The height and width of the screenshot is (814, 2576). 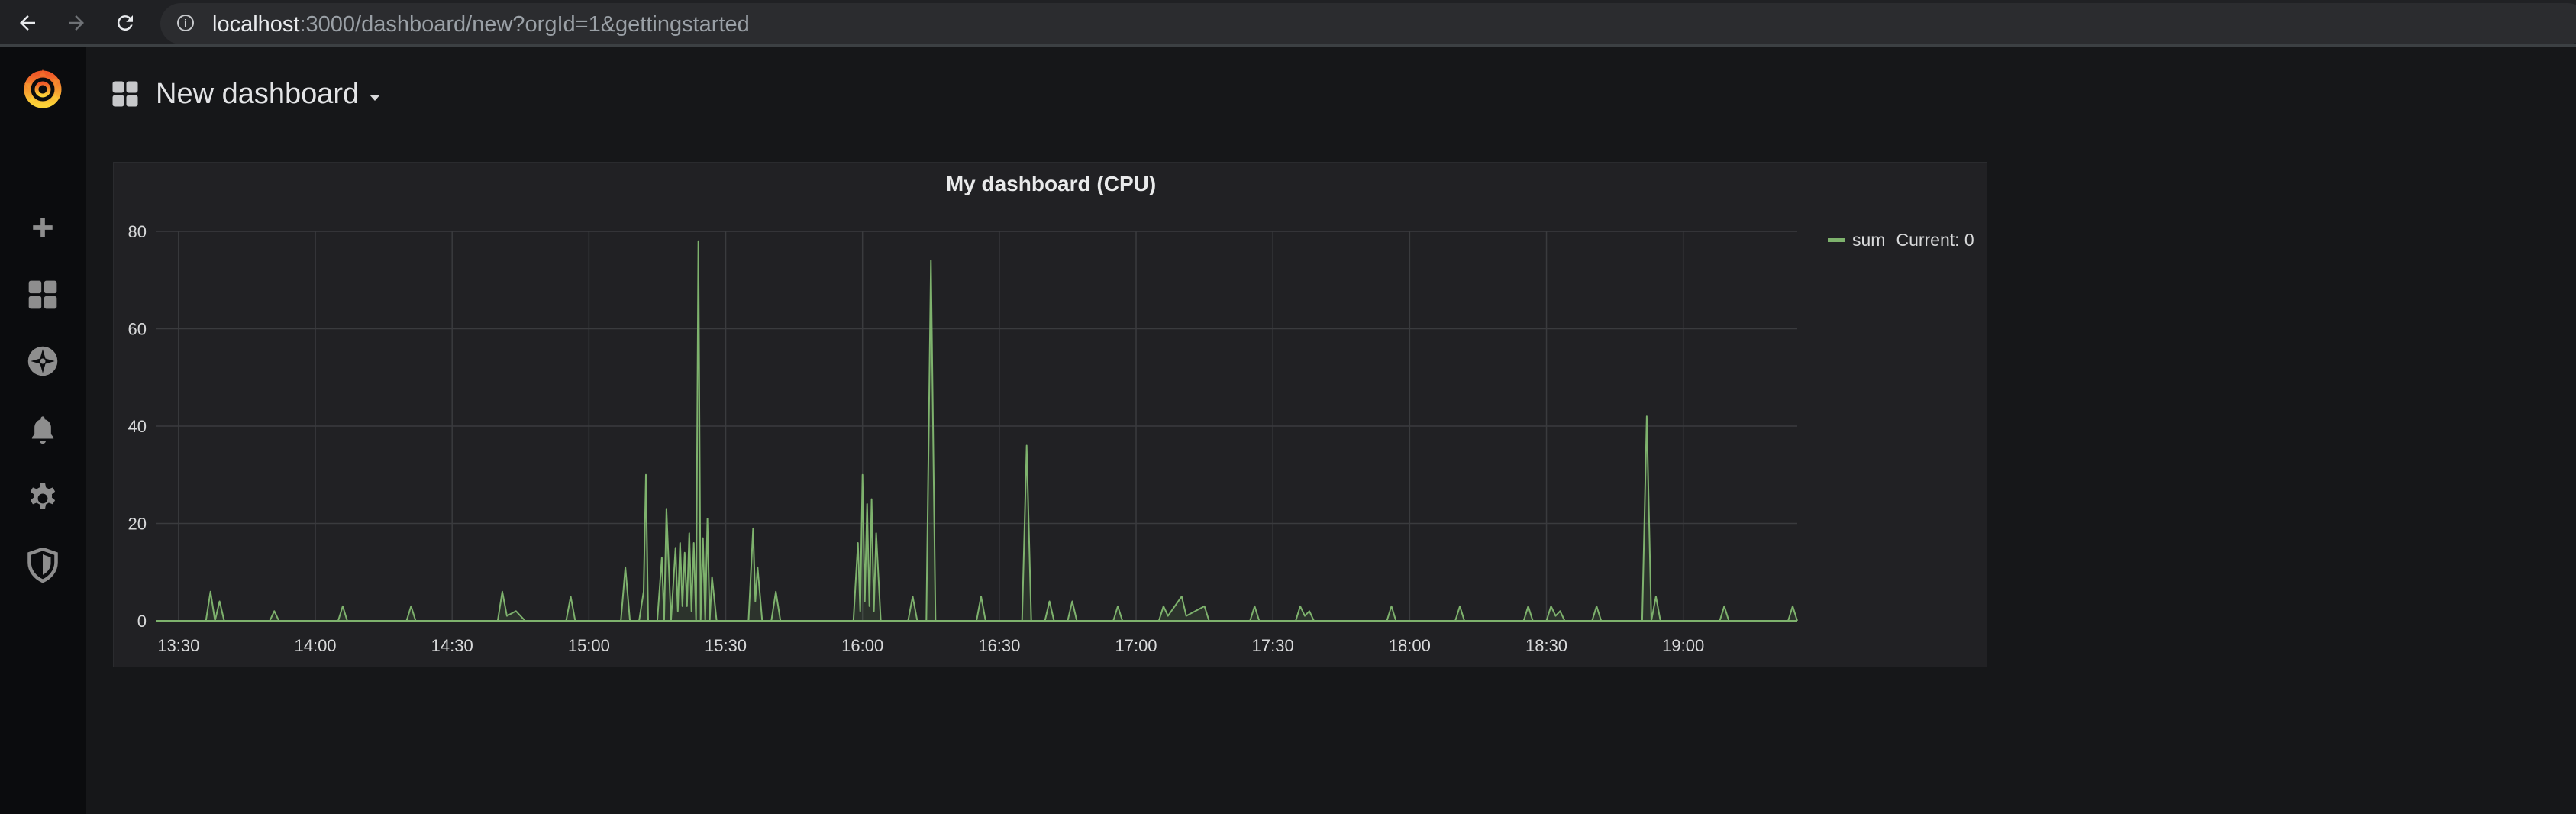 I want to click on x-tick-label: 17:30, so click(x=1273, y=645).